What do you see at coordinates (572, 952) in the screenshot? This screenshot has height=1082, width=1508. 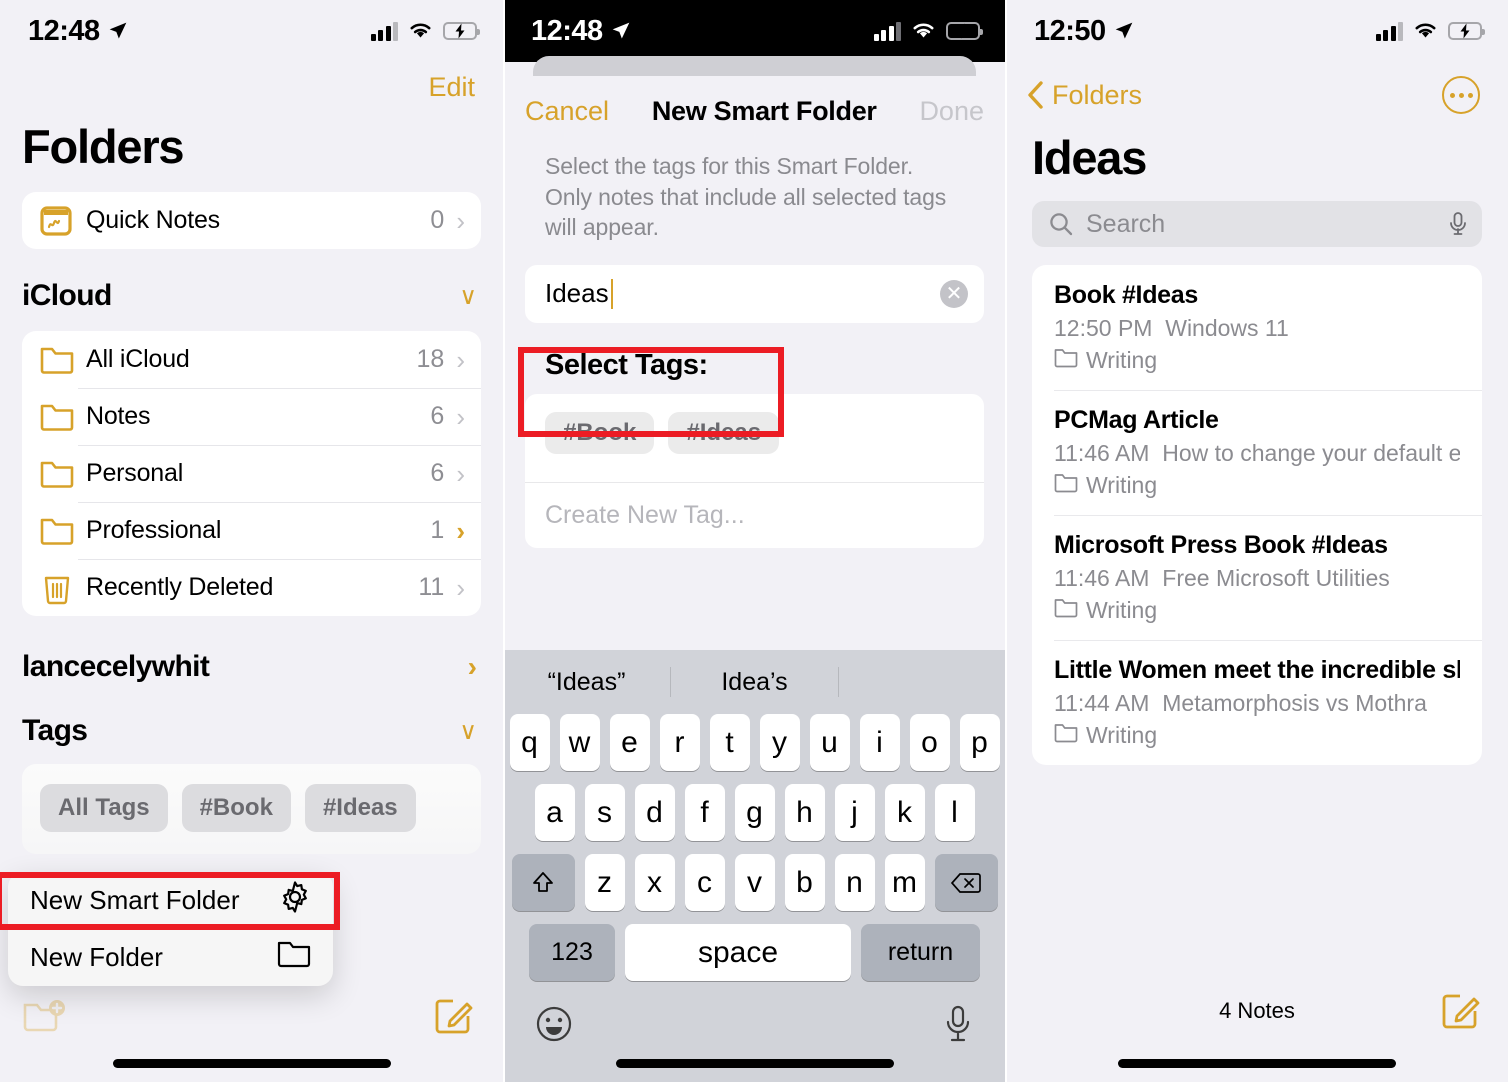 I see `numbers-key: 123` at bounding box center [572, 952].